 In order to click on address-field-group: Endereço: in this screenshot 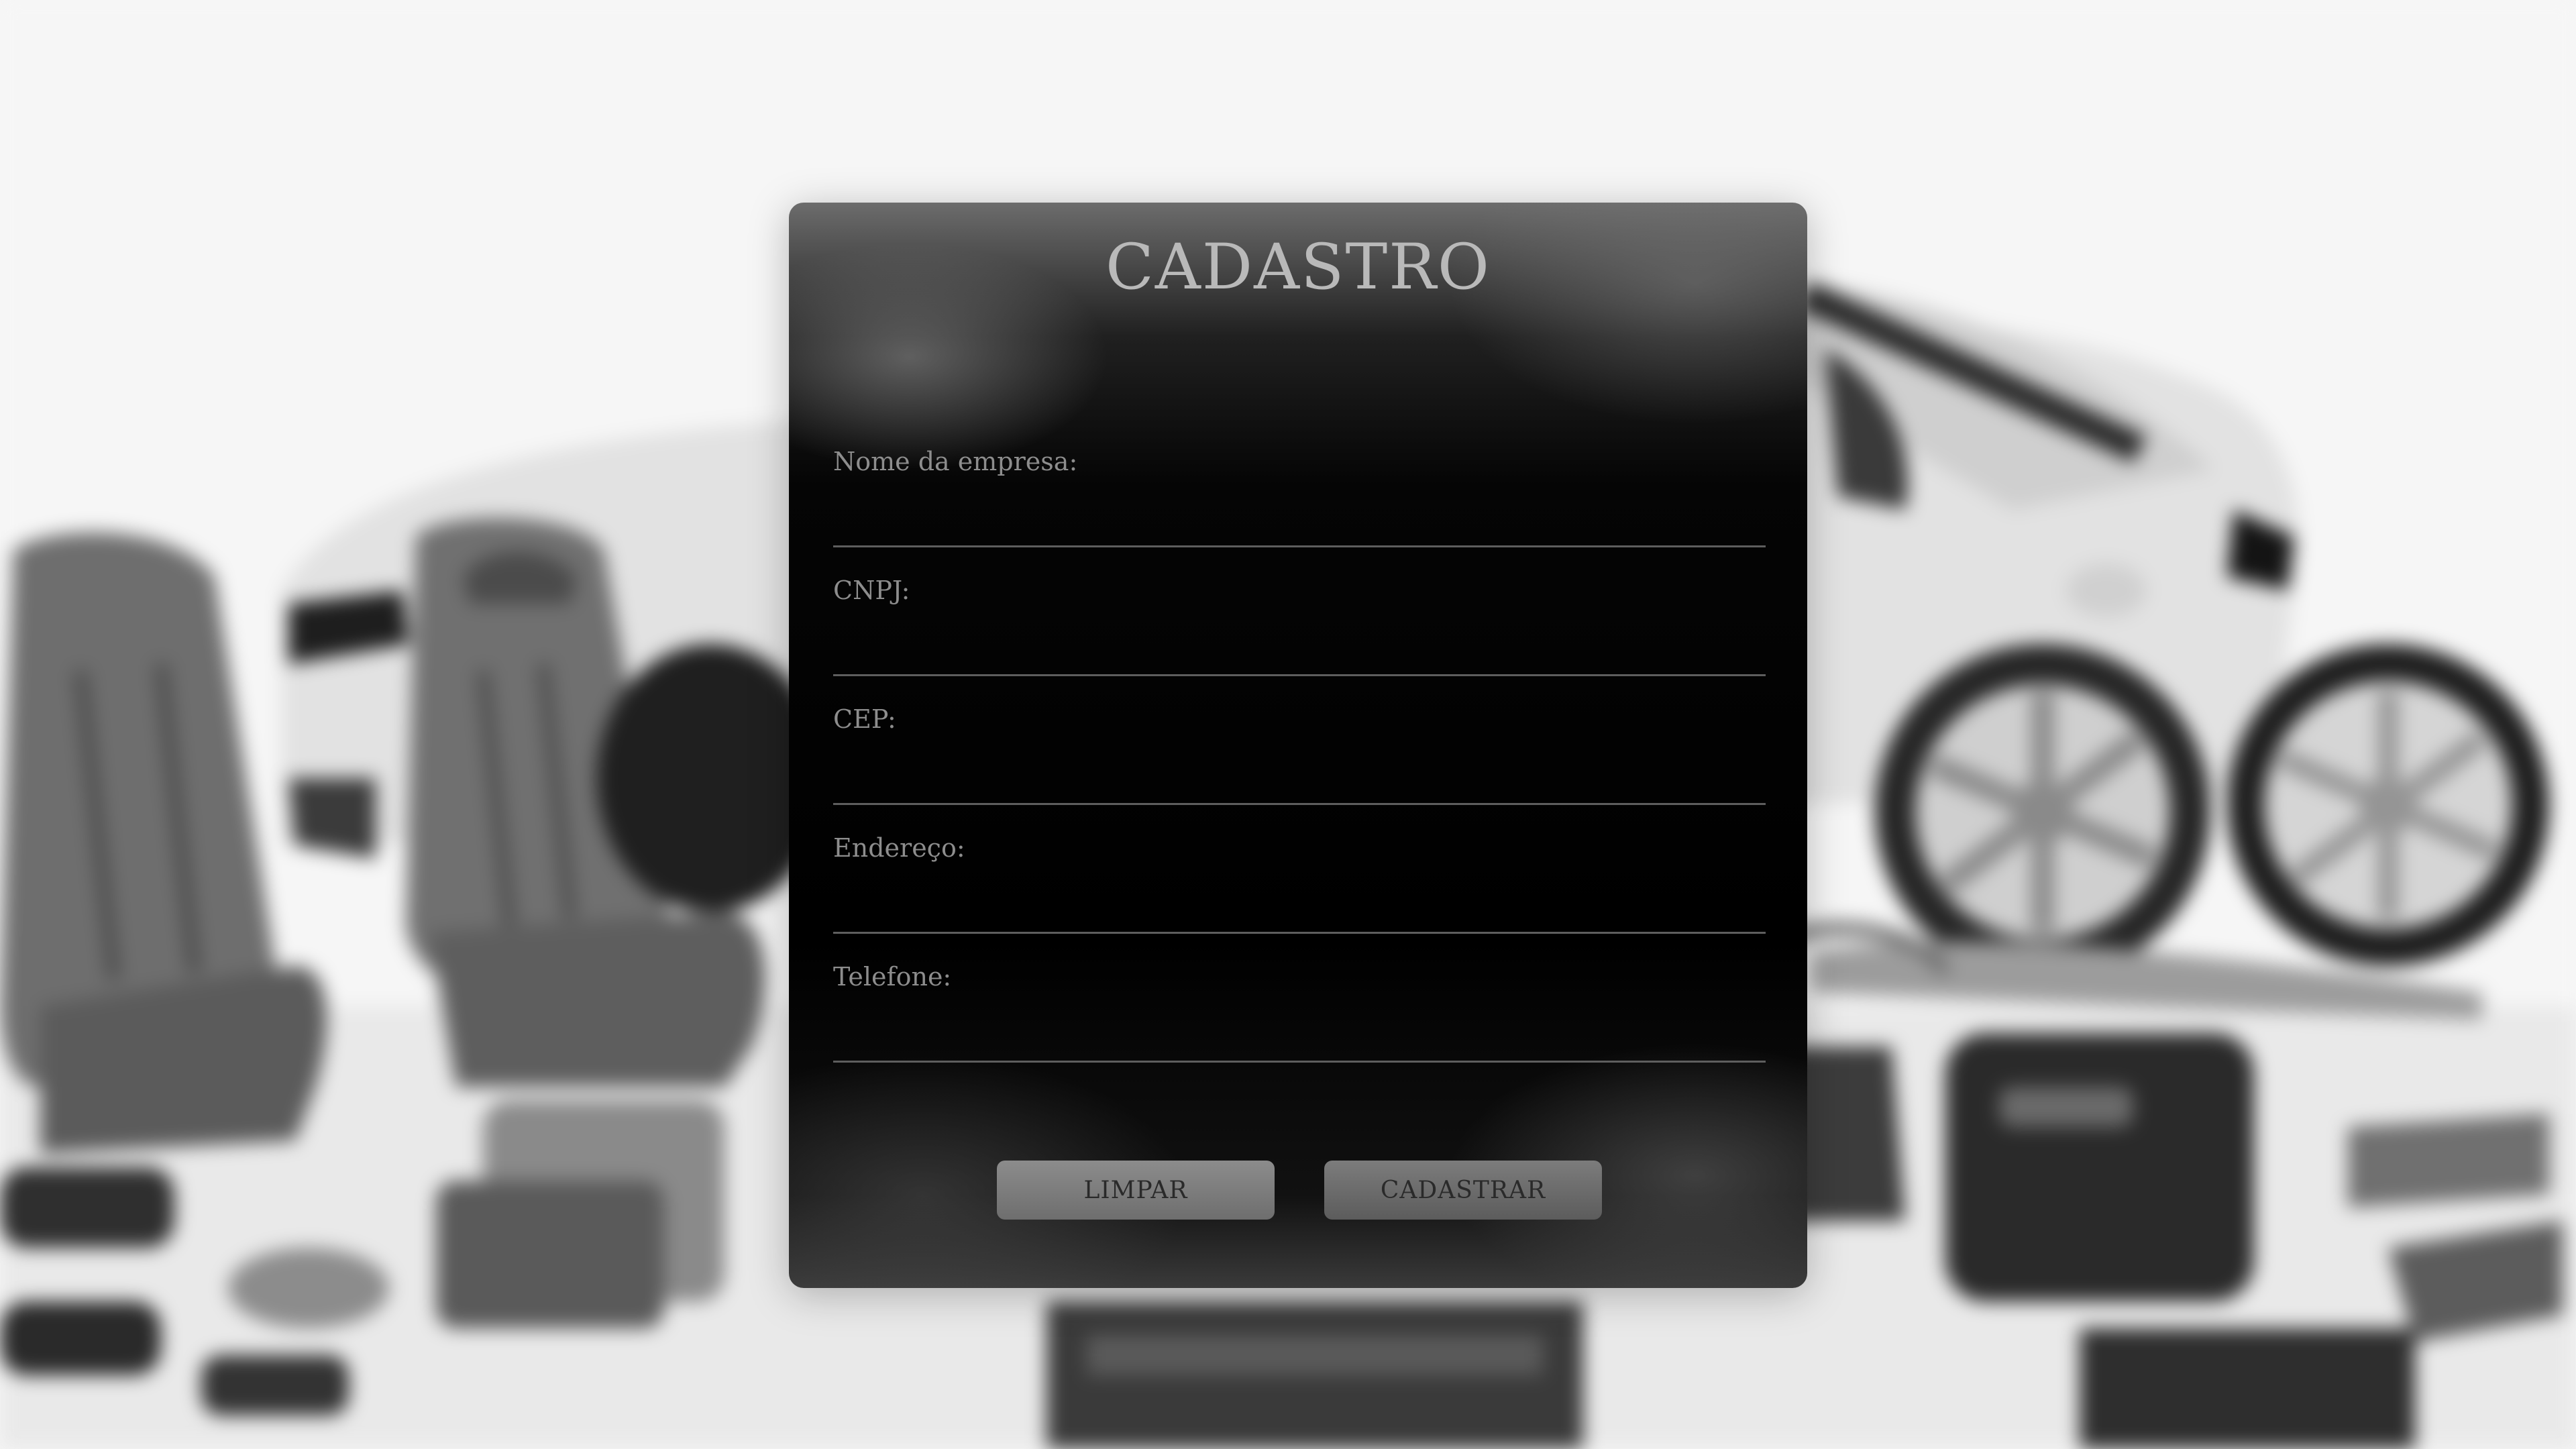, I will do `click(1299, 883)`.